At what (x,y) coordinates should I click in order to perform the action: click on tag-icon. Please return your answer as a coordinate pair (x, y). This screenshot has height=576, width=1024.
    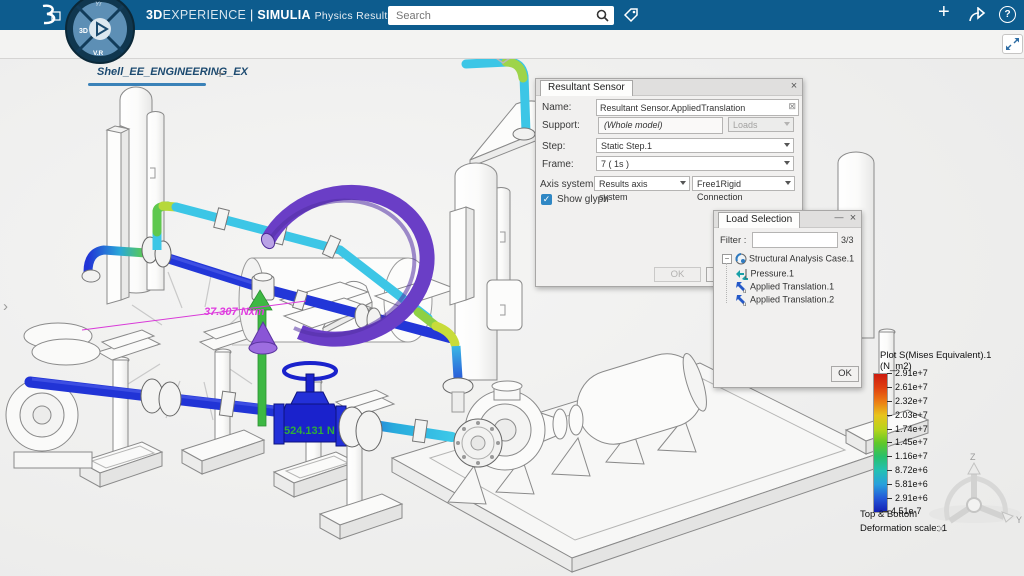
    Looking at the image, I should click on (631, 15).